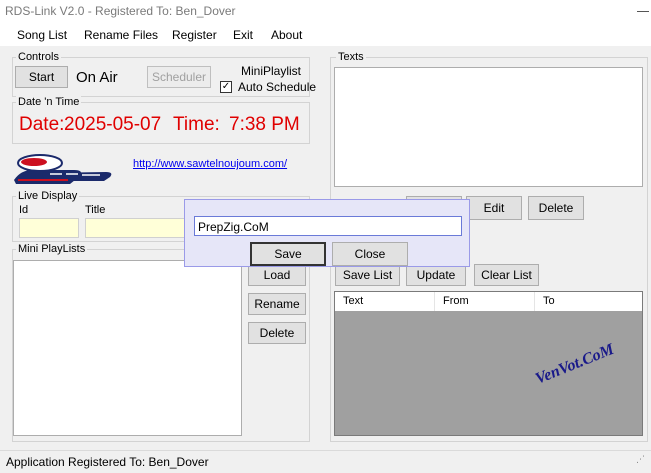  I want to click on menu-song-list: Song List, so click(42, 35).